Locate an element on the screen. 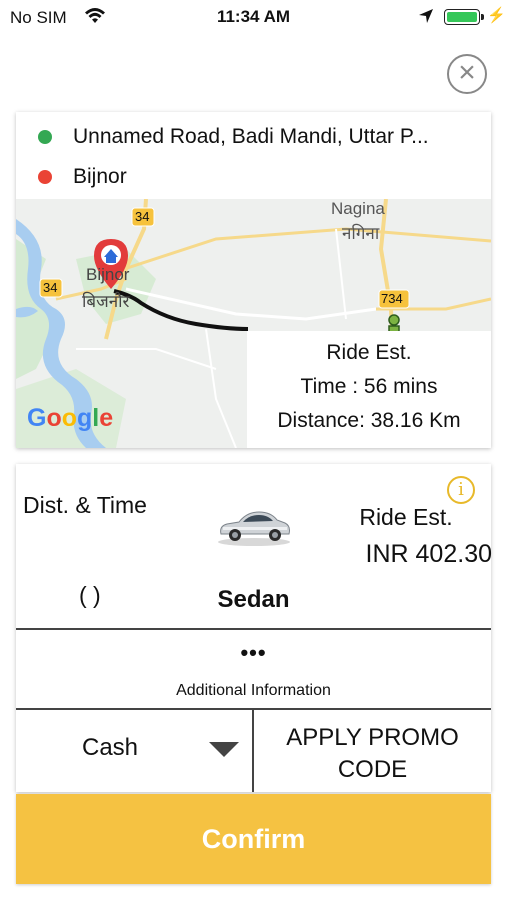 This screenshot has height=900, width=507. sedan-car-icon is located at coordinates (254, 526).